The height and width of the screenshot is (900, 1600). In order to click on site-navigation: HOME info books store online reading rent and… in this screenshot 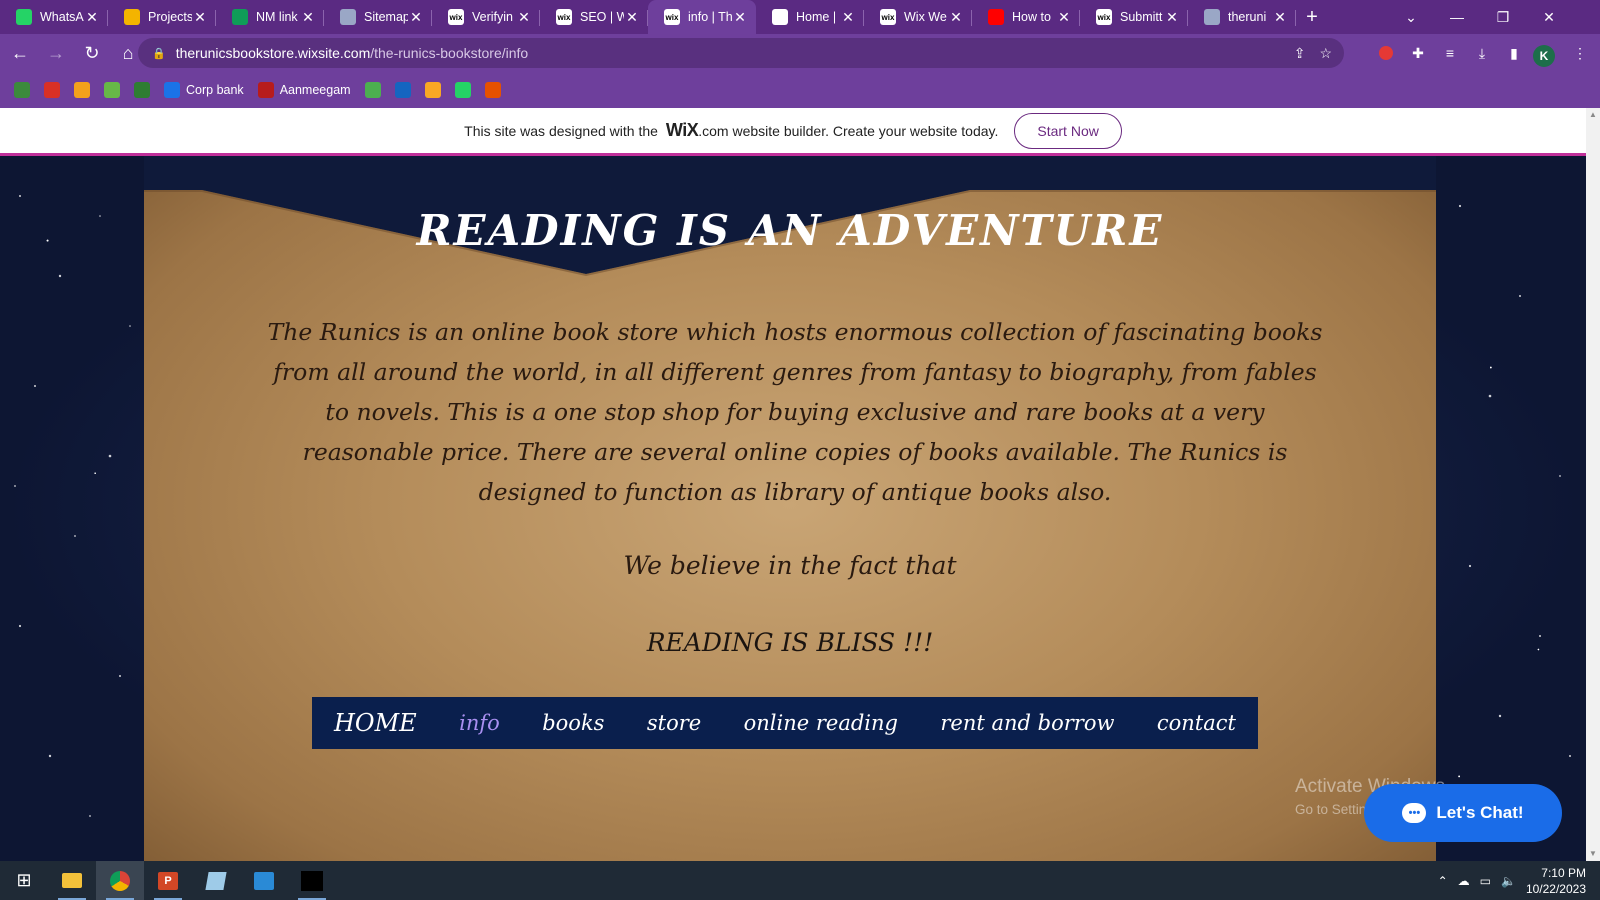, I will do `click(785, 723)`.